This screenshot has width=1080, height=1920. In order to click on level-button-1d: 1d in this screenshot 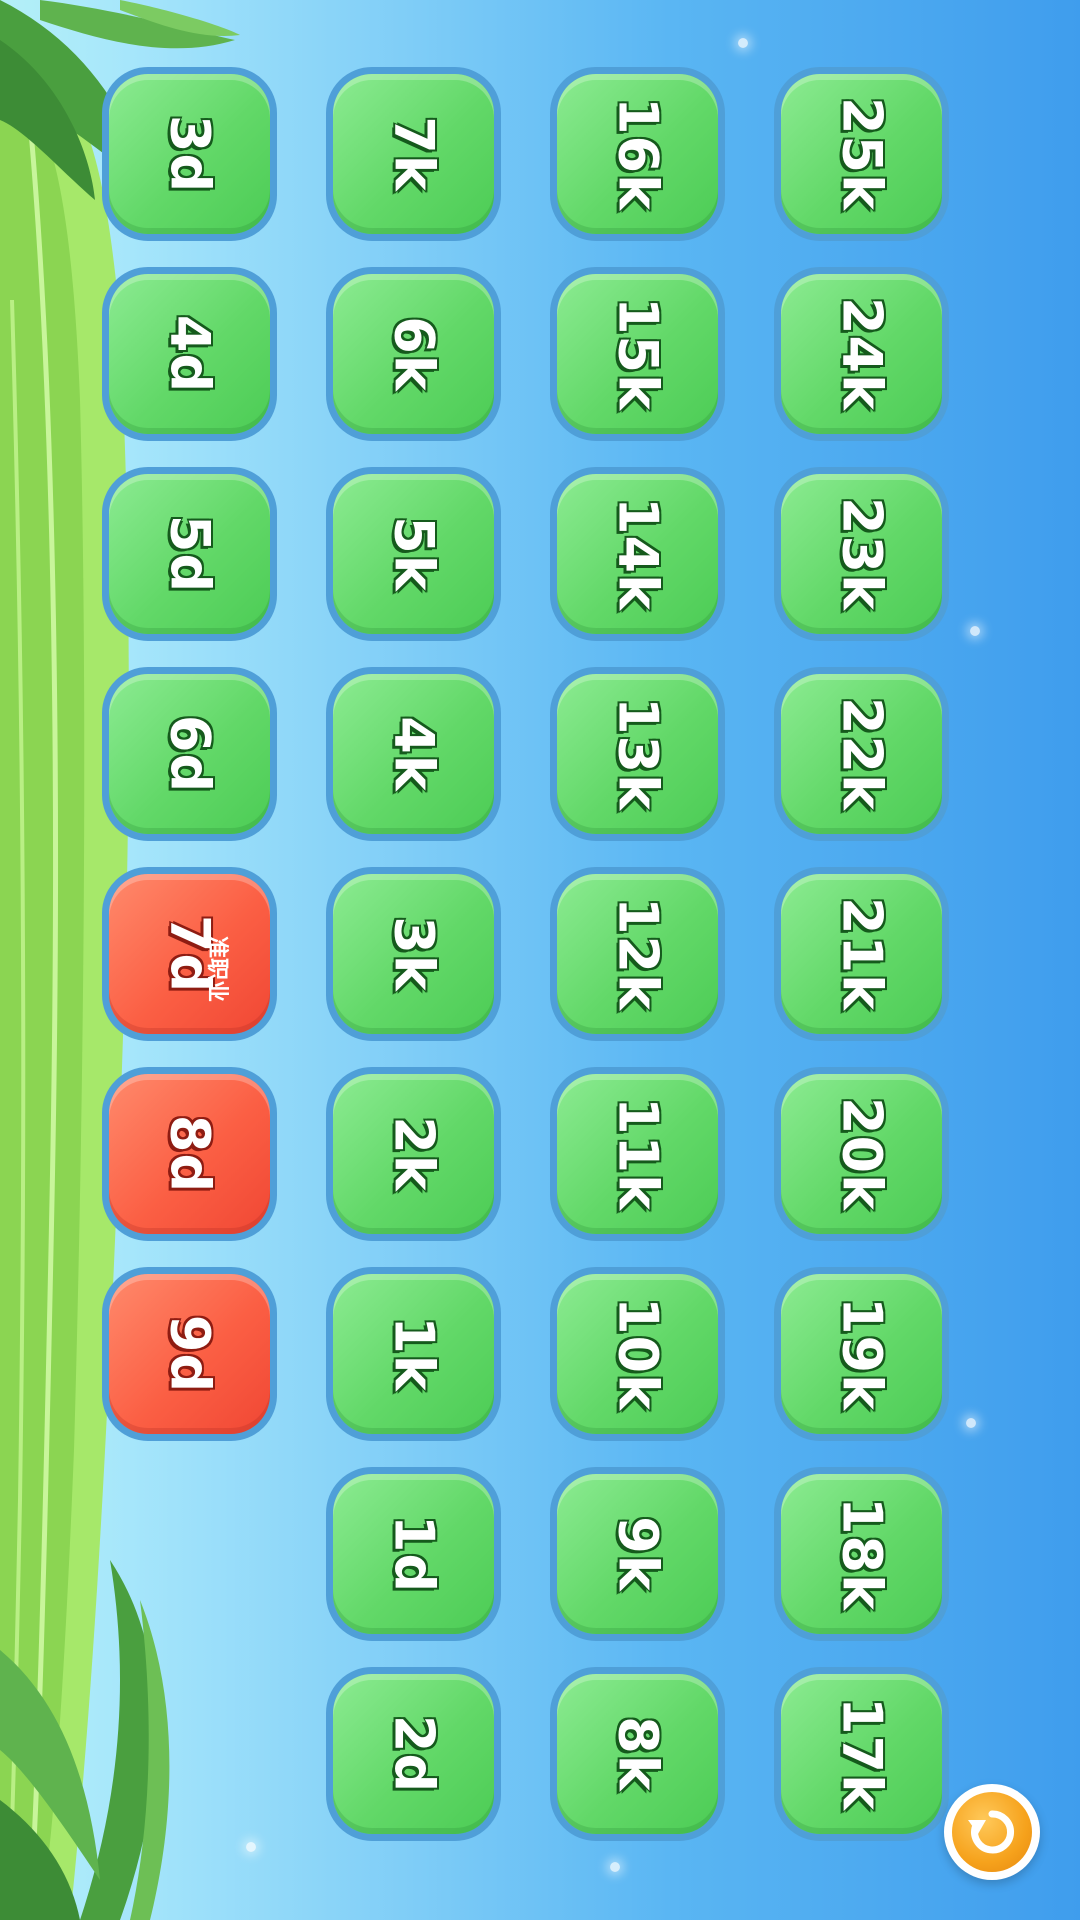, I will do `click(413, 1554)`.